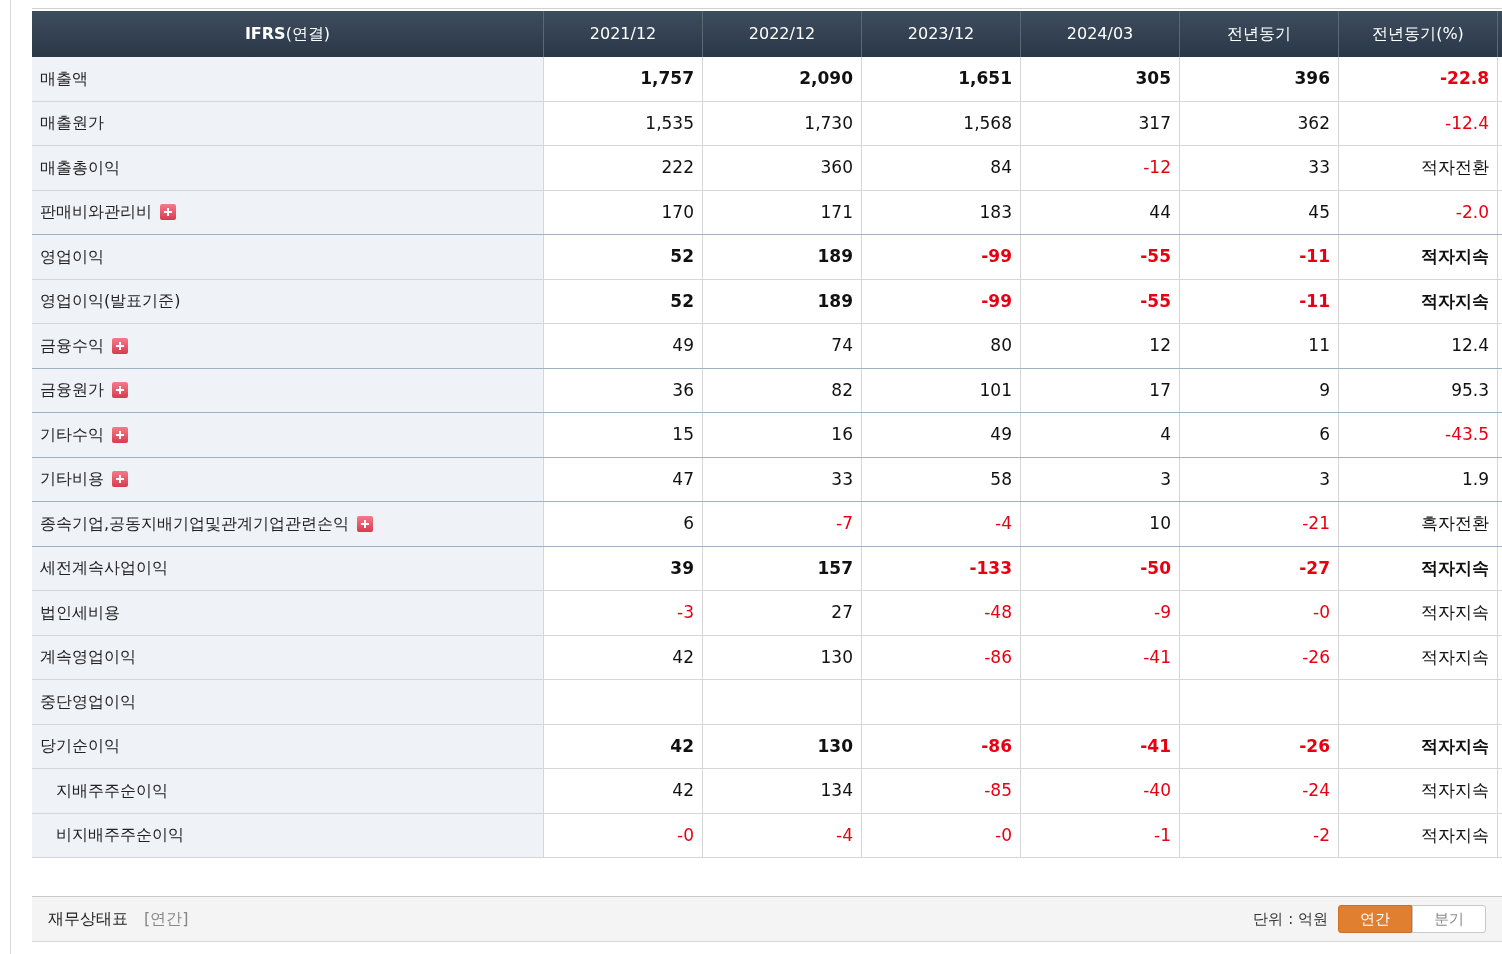  I want to click on period-toggle: 연간, so click(1375, 919).